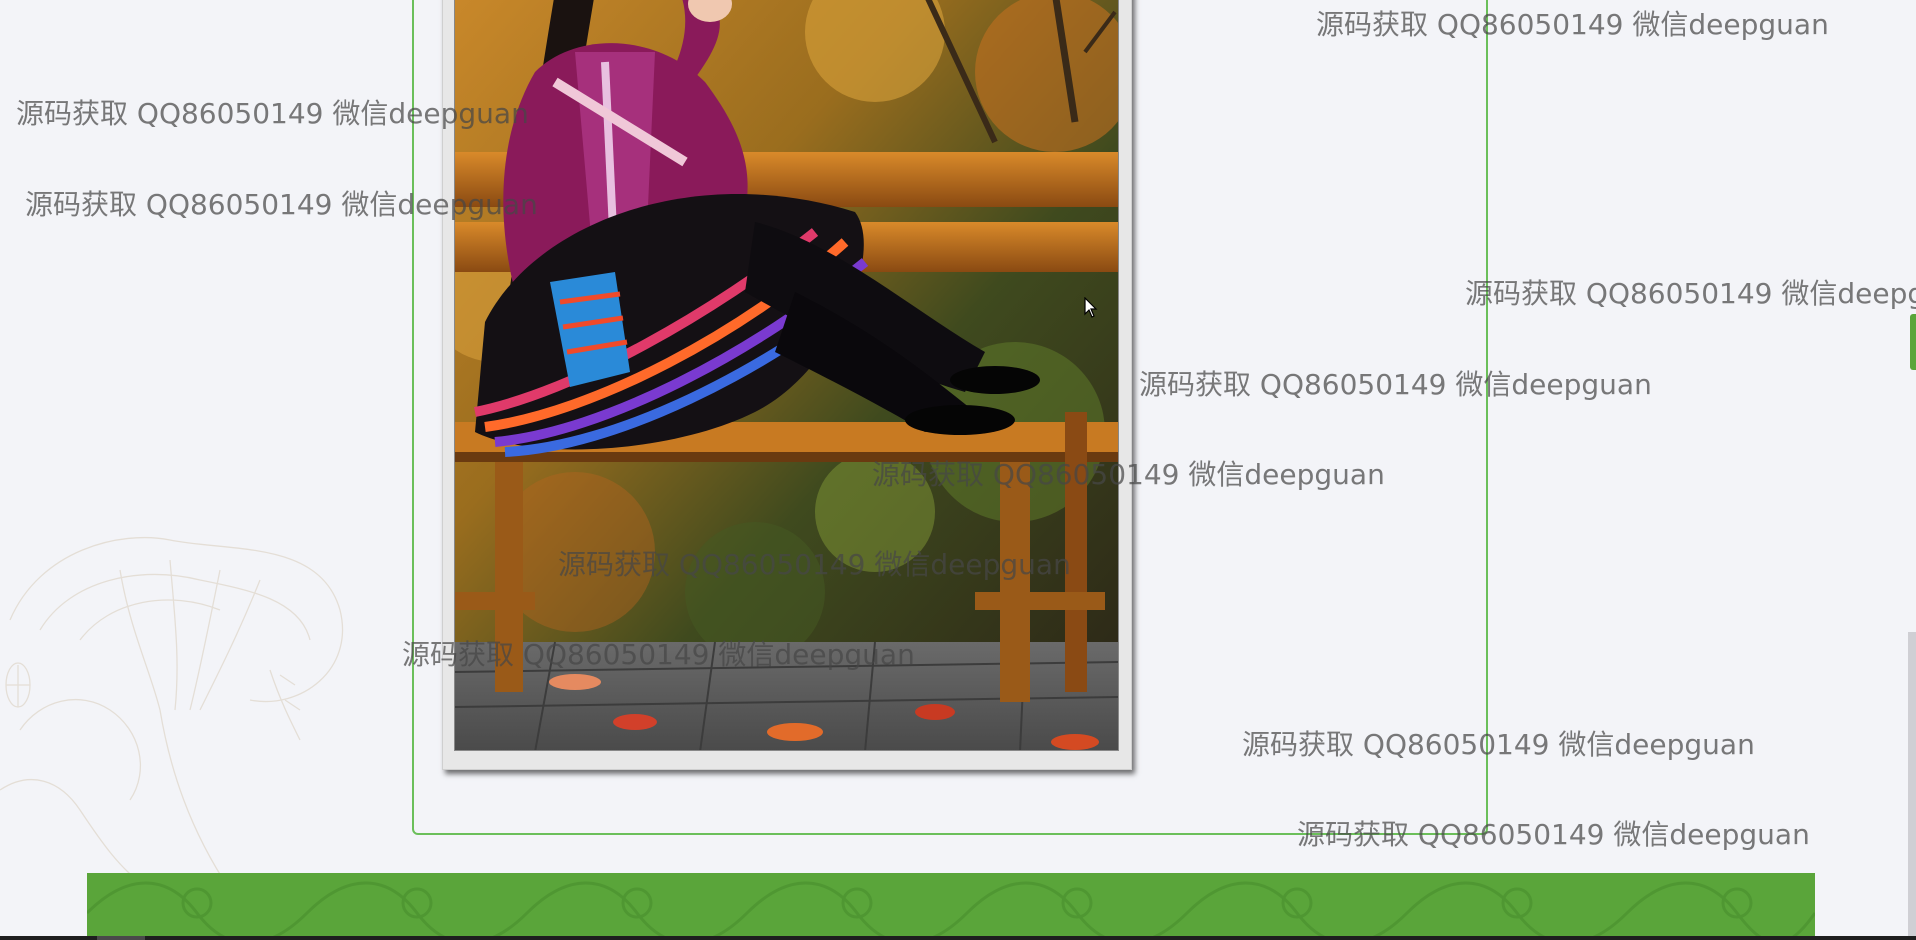 This screenshot has width=1916, height=940. Describe the element at coordinates (172, 713) in the screenshot. I see `lotus-decoration-icon` at that location.